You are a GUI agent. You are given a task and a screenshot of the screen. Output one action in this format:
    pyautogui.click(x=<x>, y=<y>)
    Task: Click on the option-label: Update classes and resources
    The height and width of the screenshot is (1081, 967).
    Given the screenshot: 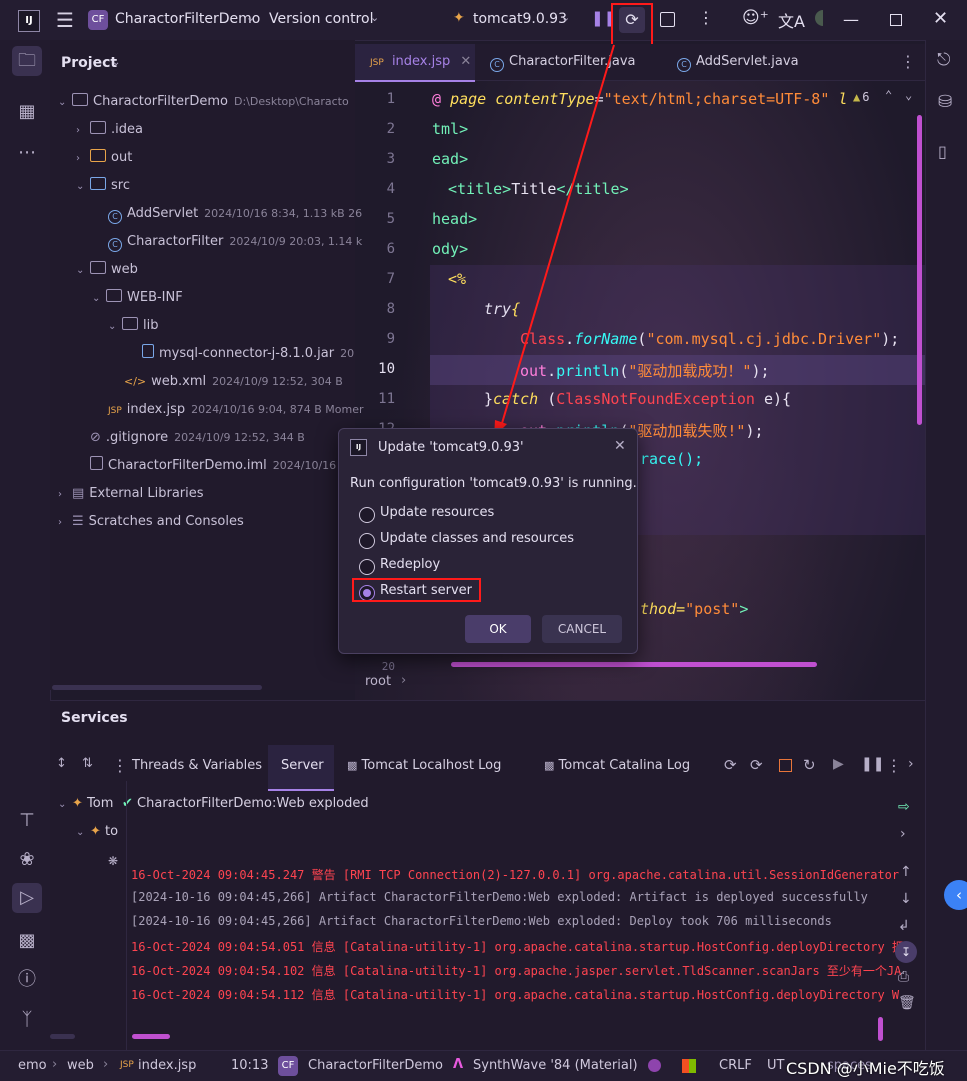 What is the action you would take?
    pyautogui.click(x=477, y=538)
    